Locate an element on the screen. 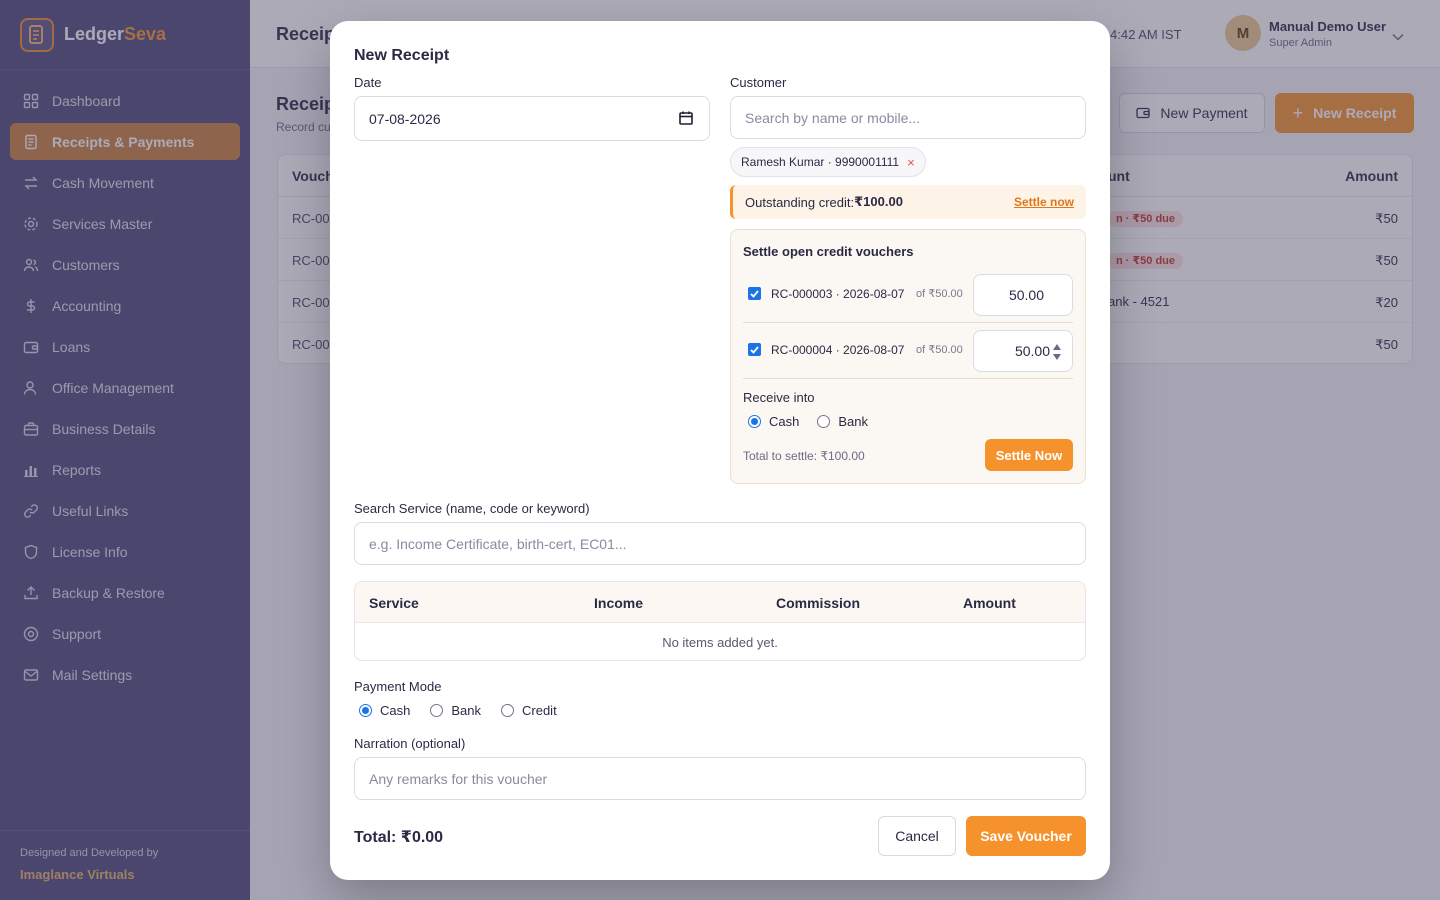  table-header: Service Income Commission Amount is located at coordinates (720, 602).